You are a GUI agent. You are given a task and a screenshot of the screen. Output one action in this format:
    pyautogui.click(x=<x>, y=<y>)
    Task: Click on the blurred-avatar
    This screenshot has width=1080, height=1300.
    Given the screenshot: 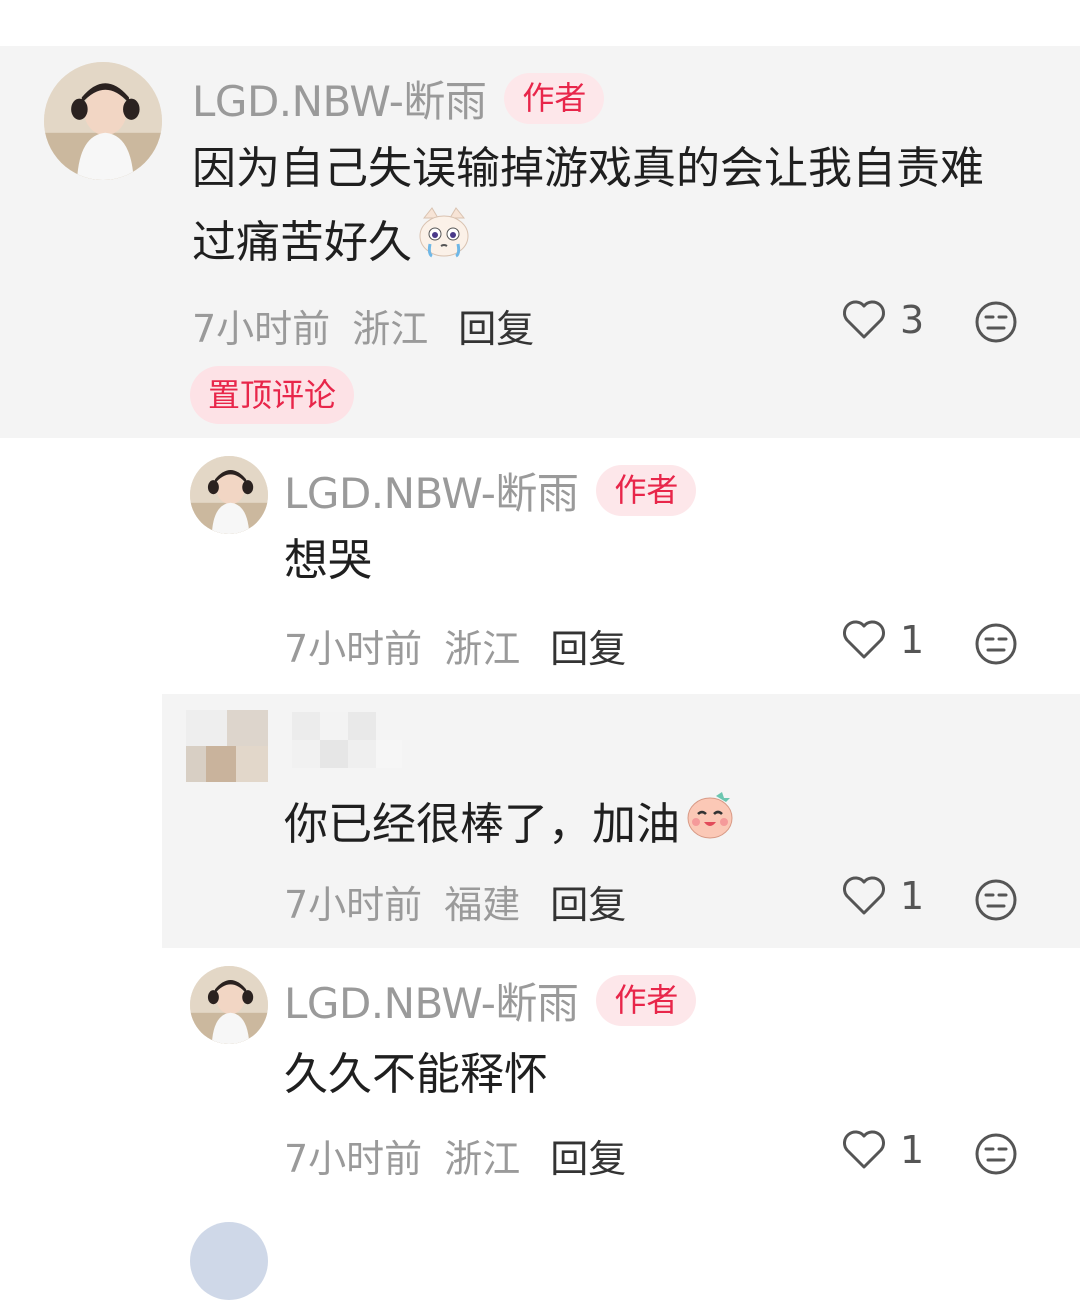 What is the action you would take?
    pyautogui.click(x=227, y=746)
    